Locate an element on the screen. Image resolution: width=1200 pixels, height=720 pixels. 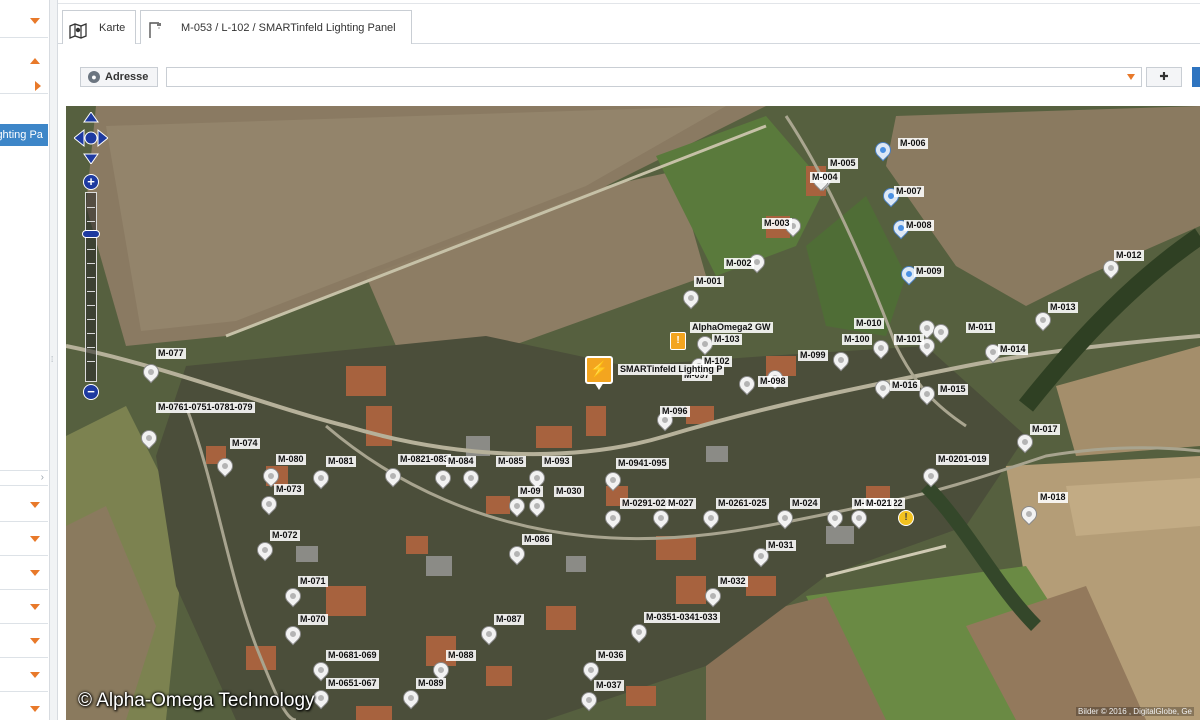
pin-button: ✚ is located at coordinates (1164, 77).